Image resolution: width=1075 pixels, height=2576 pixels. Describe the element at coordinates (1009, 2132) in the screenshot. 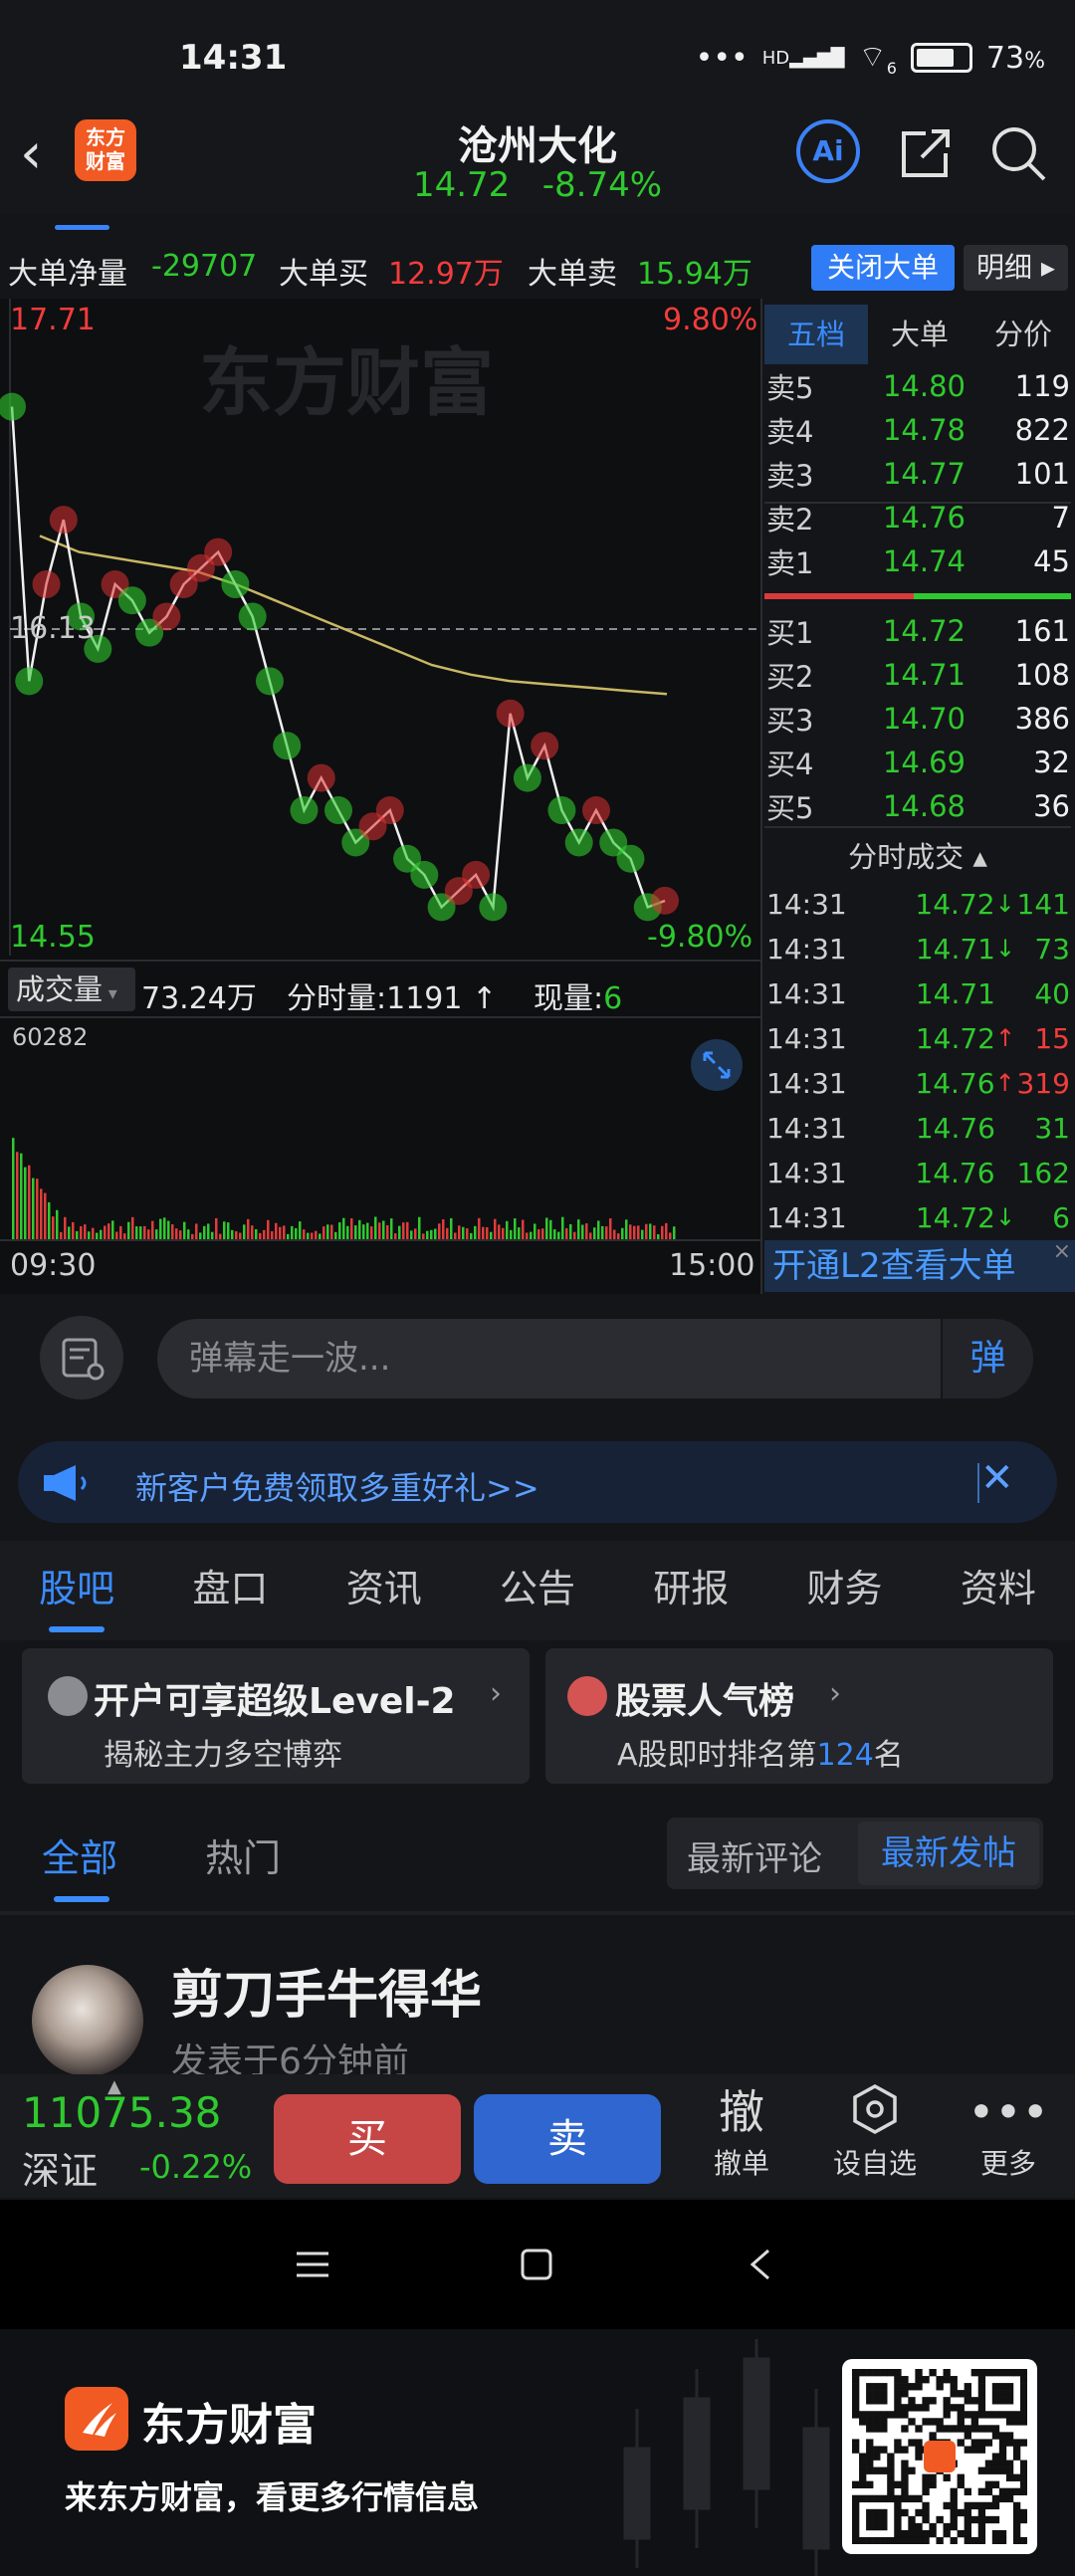

I see `more-button: ••• 更多` at that location.